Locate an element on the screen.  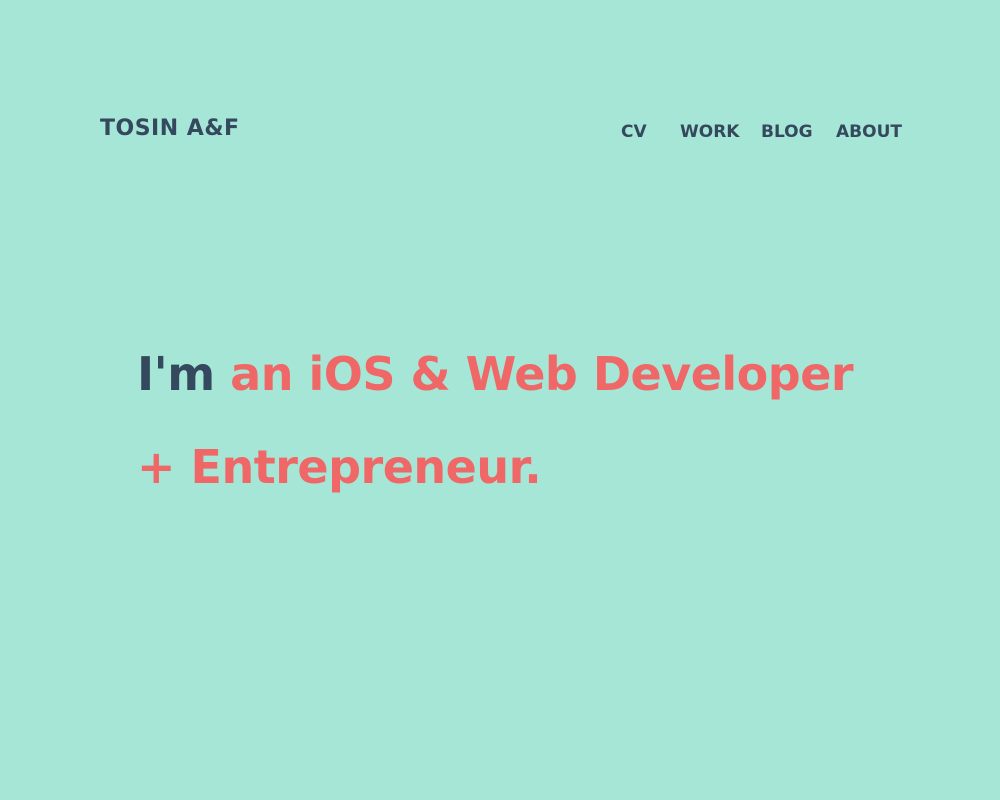
main-nav: CV WORK BLOG ABOUT is located at coordinates (500, 134).